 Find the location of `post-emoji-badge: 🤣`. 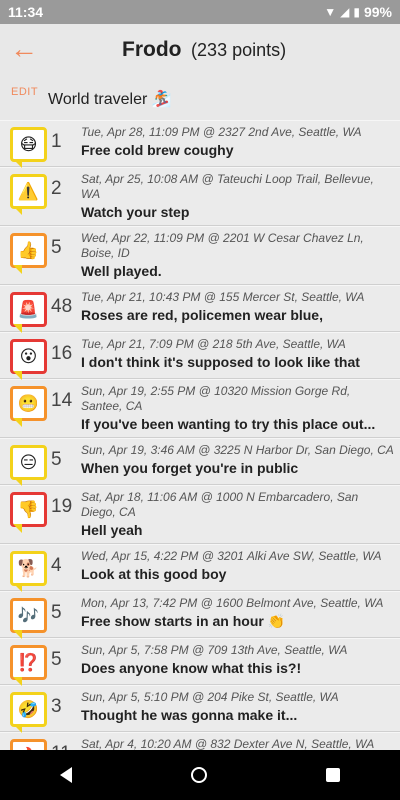

post-emoji-badge: 🤣 is located at coordinates (28, 709).